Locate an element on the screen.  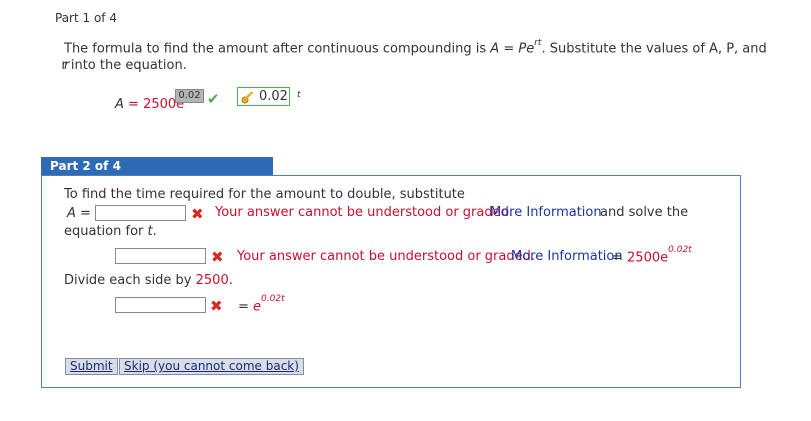
checkmark-icon: ✔ is located at coordinates (213, 99).